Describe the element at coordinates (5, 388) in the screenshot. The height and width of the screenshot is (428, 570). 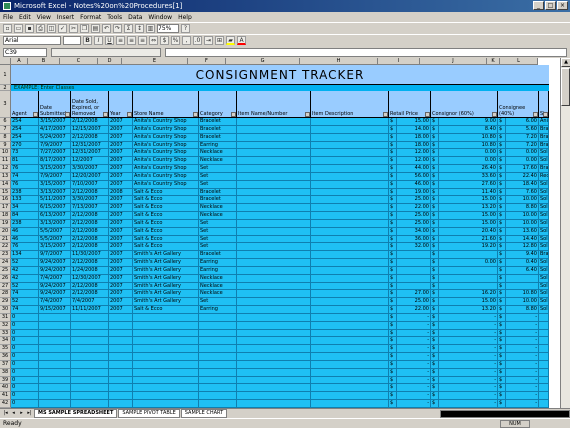
I see `row-header: 40` at that location.